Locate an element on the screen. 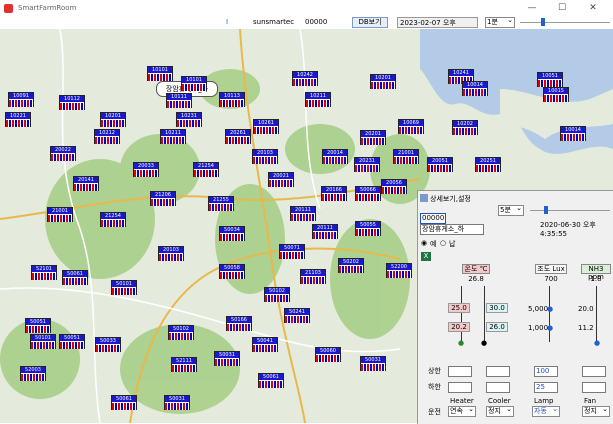  panel-location-field: 장암휴게소_하 is located at coordinates (452, 229).